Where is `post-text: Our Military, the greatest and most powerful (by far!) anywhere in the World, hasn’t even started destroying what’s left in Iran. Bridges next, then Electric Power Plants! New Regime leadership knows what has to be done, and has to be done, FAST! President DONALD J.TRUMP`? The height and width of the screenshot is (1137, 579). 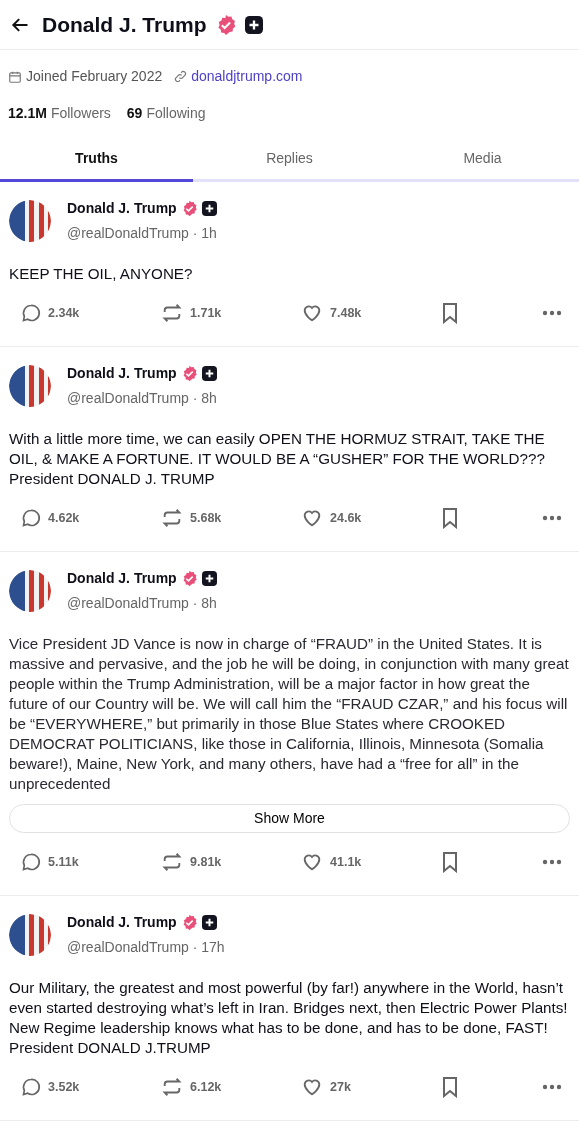
post-text: Our Military, the greatest and most powerful (by far!) anywhere in the World, hasn’t even started destroying what’s left in Iran. Bridges next, then Electric Power Plants! New Regime leadership knows what has to be done, and has to be done, FAST! President DONALD J.TRUMP is located at coordinates (289, 1018).